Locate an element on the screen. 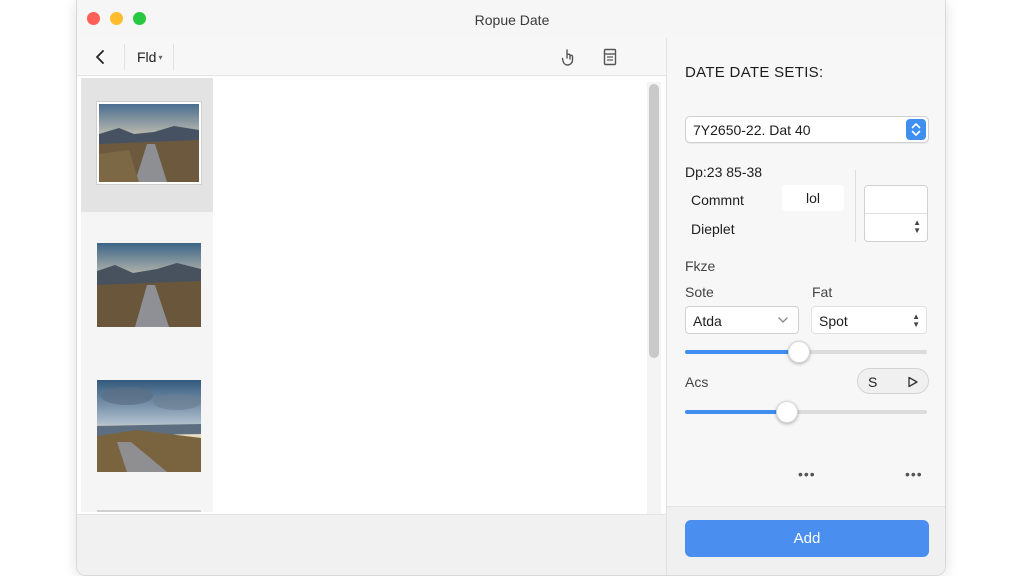 The width and height of the screenshot is (1024, 576). format-label: Fat is located at coordinates (822, 292).